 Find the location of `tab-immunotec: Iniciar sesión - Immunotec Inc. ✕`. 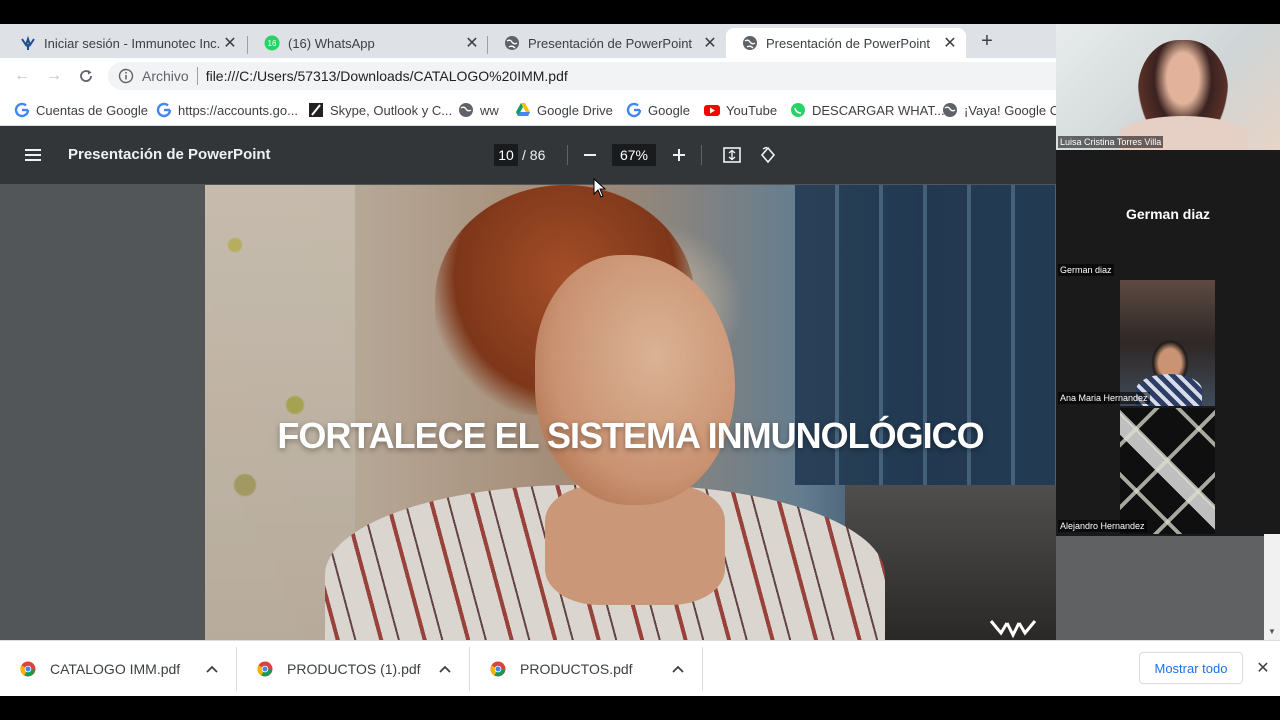

tab-immunotec: Iniciar sesión - Immunotec Inc. ✕ is located at coordinates (125, 43).